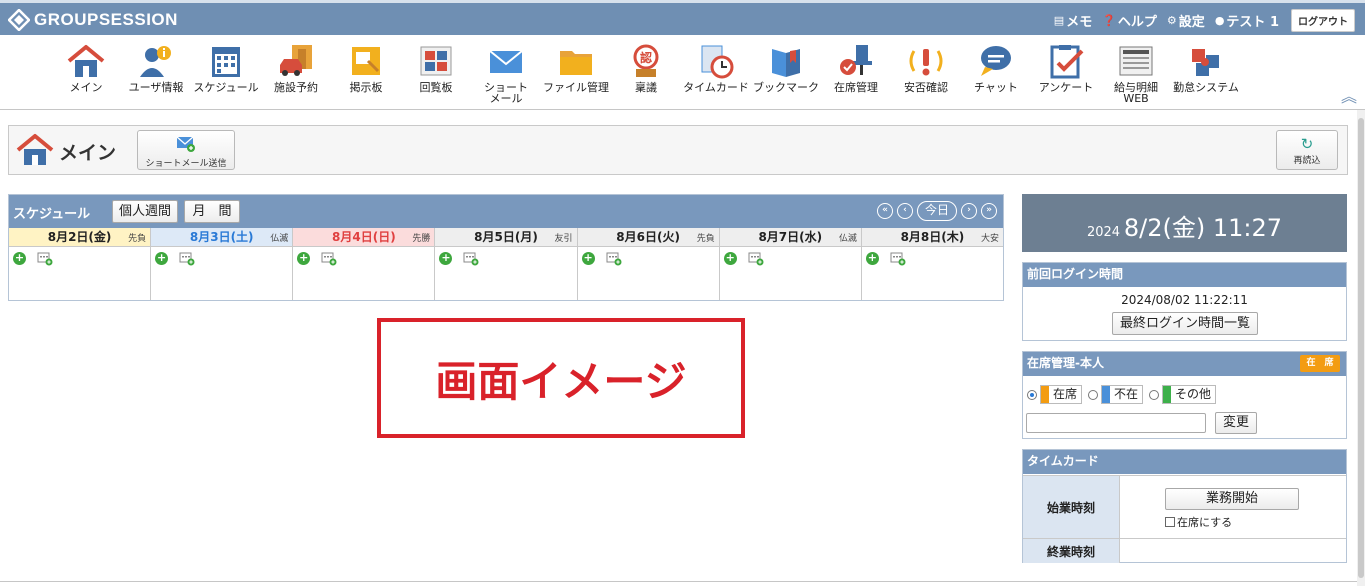 Image resolution: width=1365 pixels, height=586 pixels. I want to click on today-button: 今日, so click(936, 211).